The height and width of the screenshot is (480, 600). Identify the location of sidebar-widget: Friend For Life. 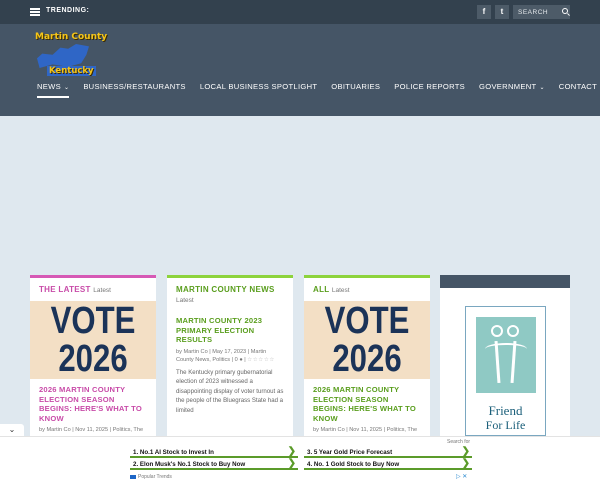
(505, 355).